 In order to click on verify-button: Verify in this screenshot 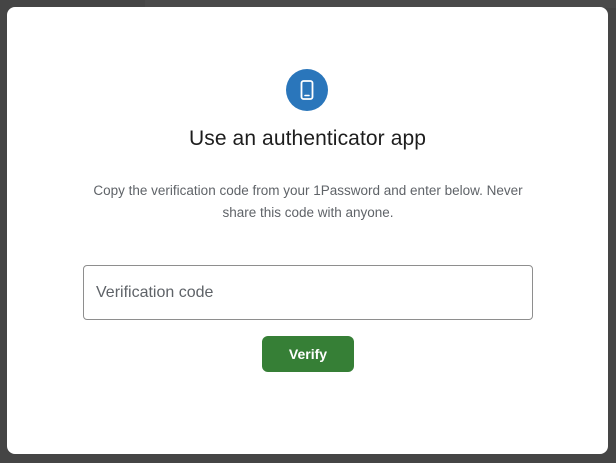, I will do `click(308, 354)`.